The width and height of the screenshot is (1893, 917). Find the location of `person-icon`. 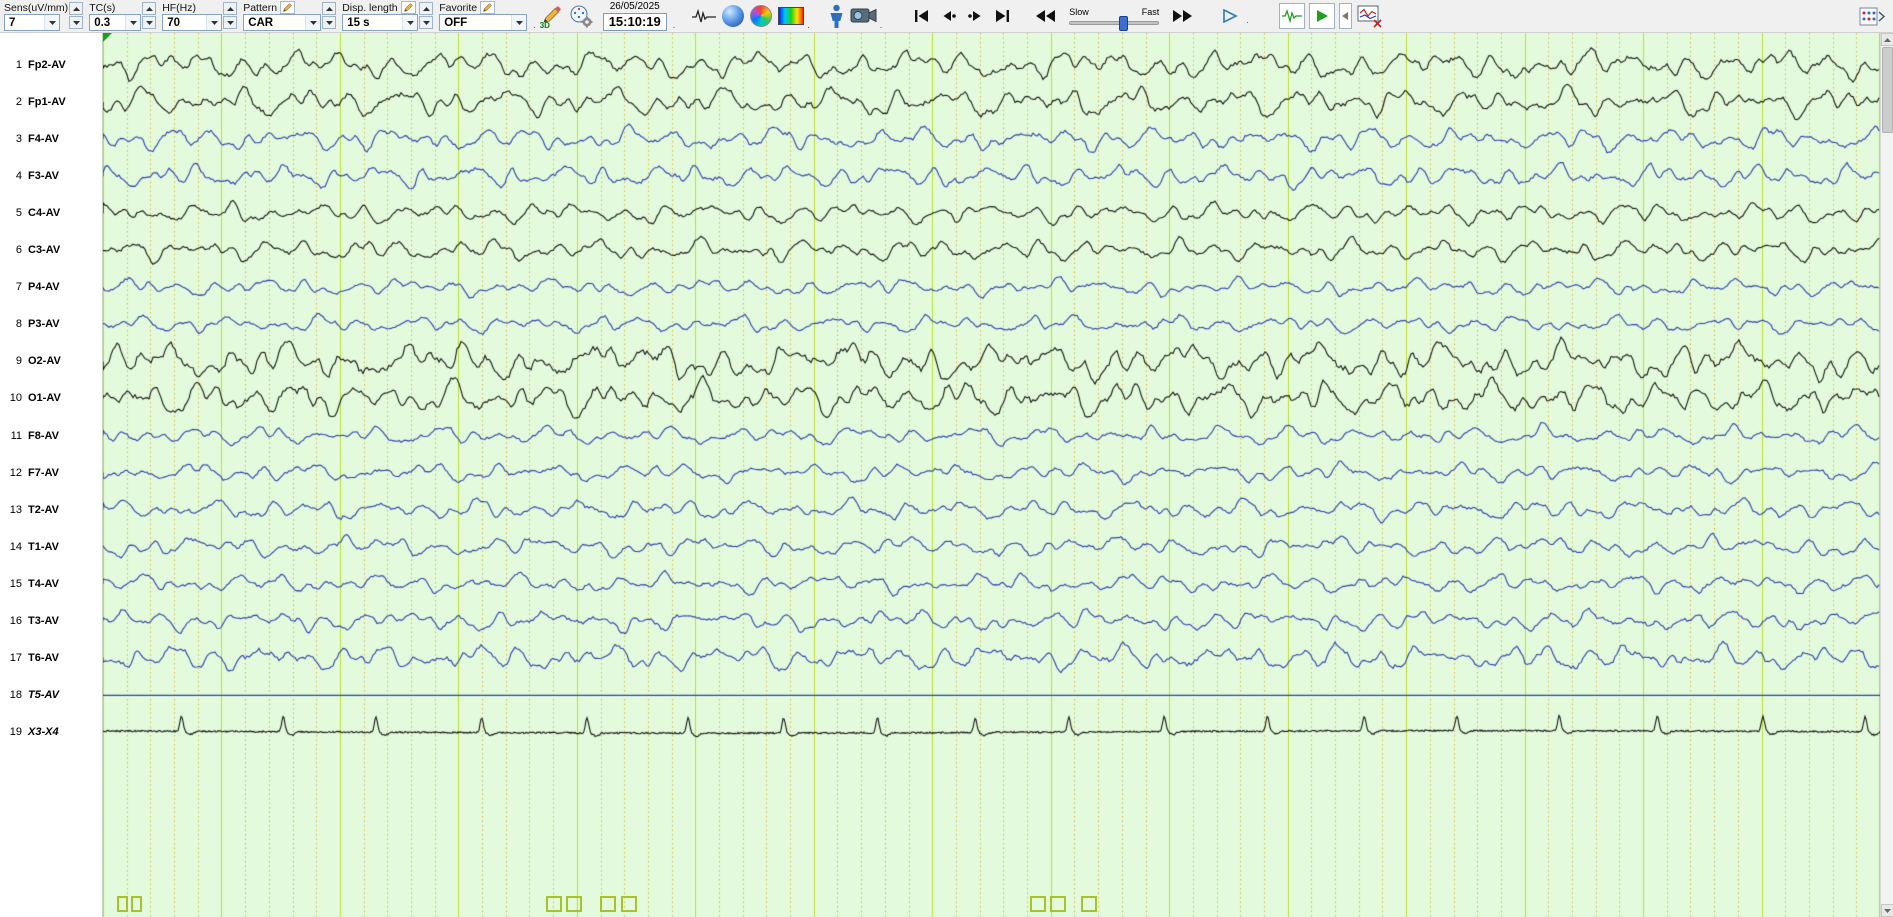

person-icon is located at coordinates (836, 16).